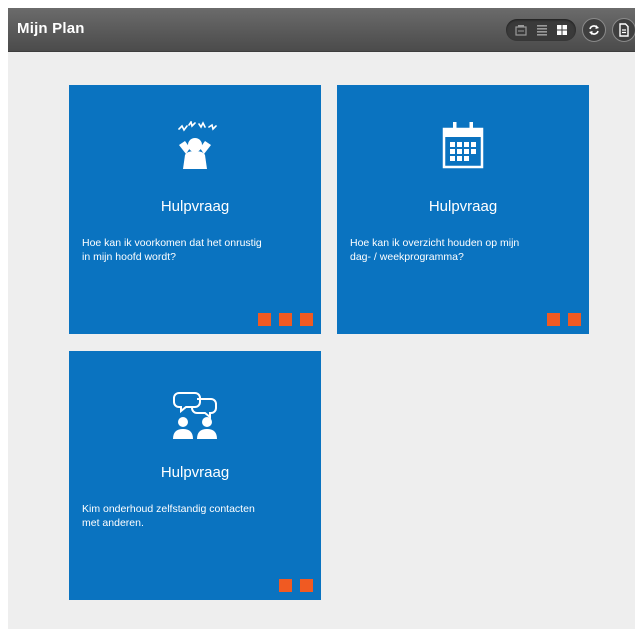 The width and height of the screenshot is (635, 629). I want to click on page-title: Mijn Plan, so click(51, 28).